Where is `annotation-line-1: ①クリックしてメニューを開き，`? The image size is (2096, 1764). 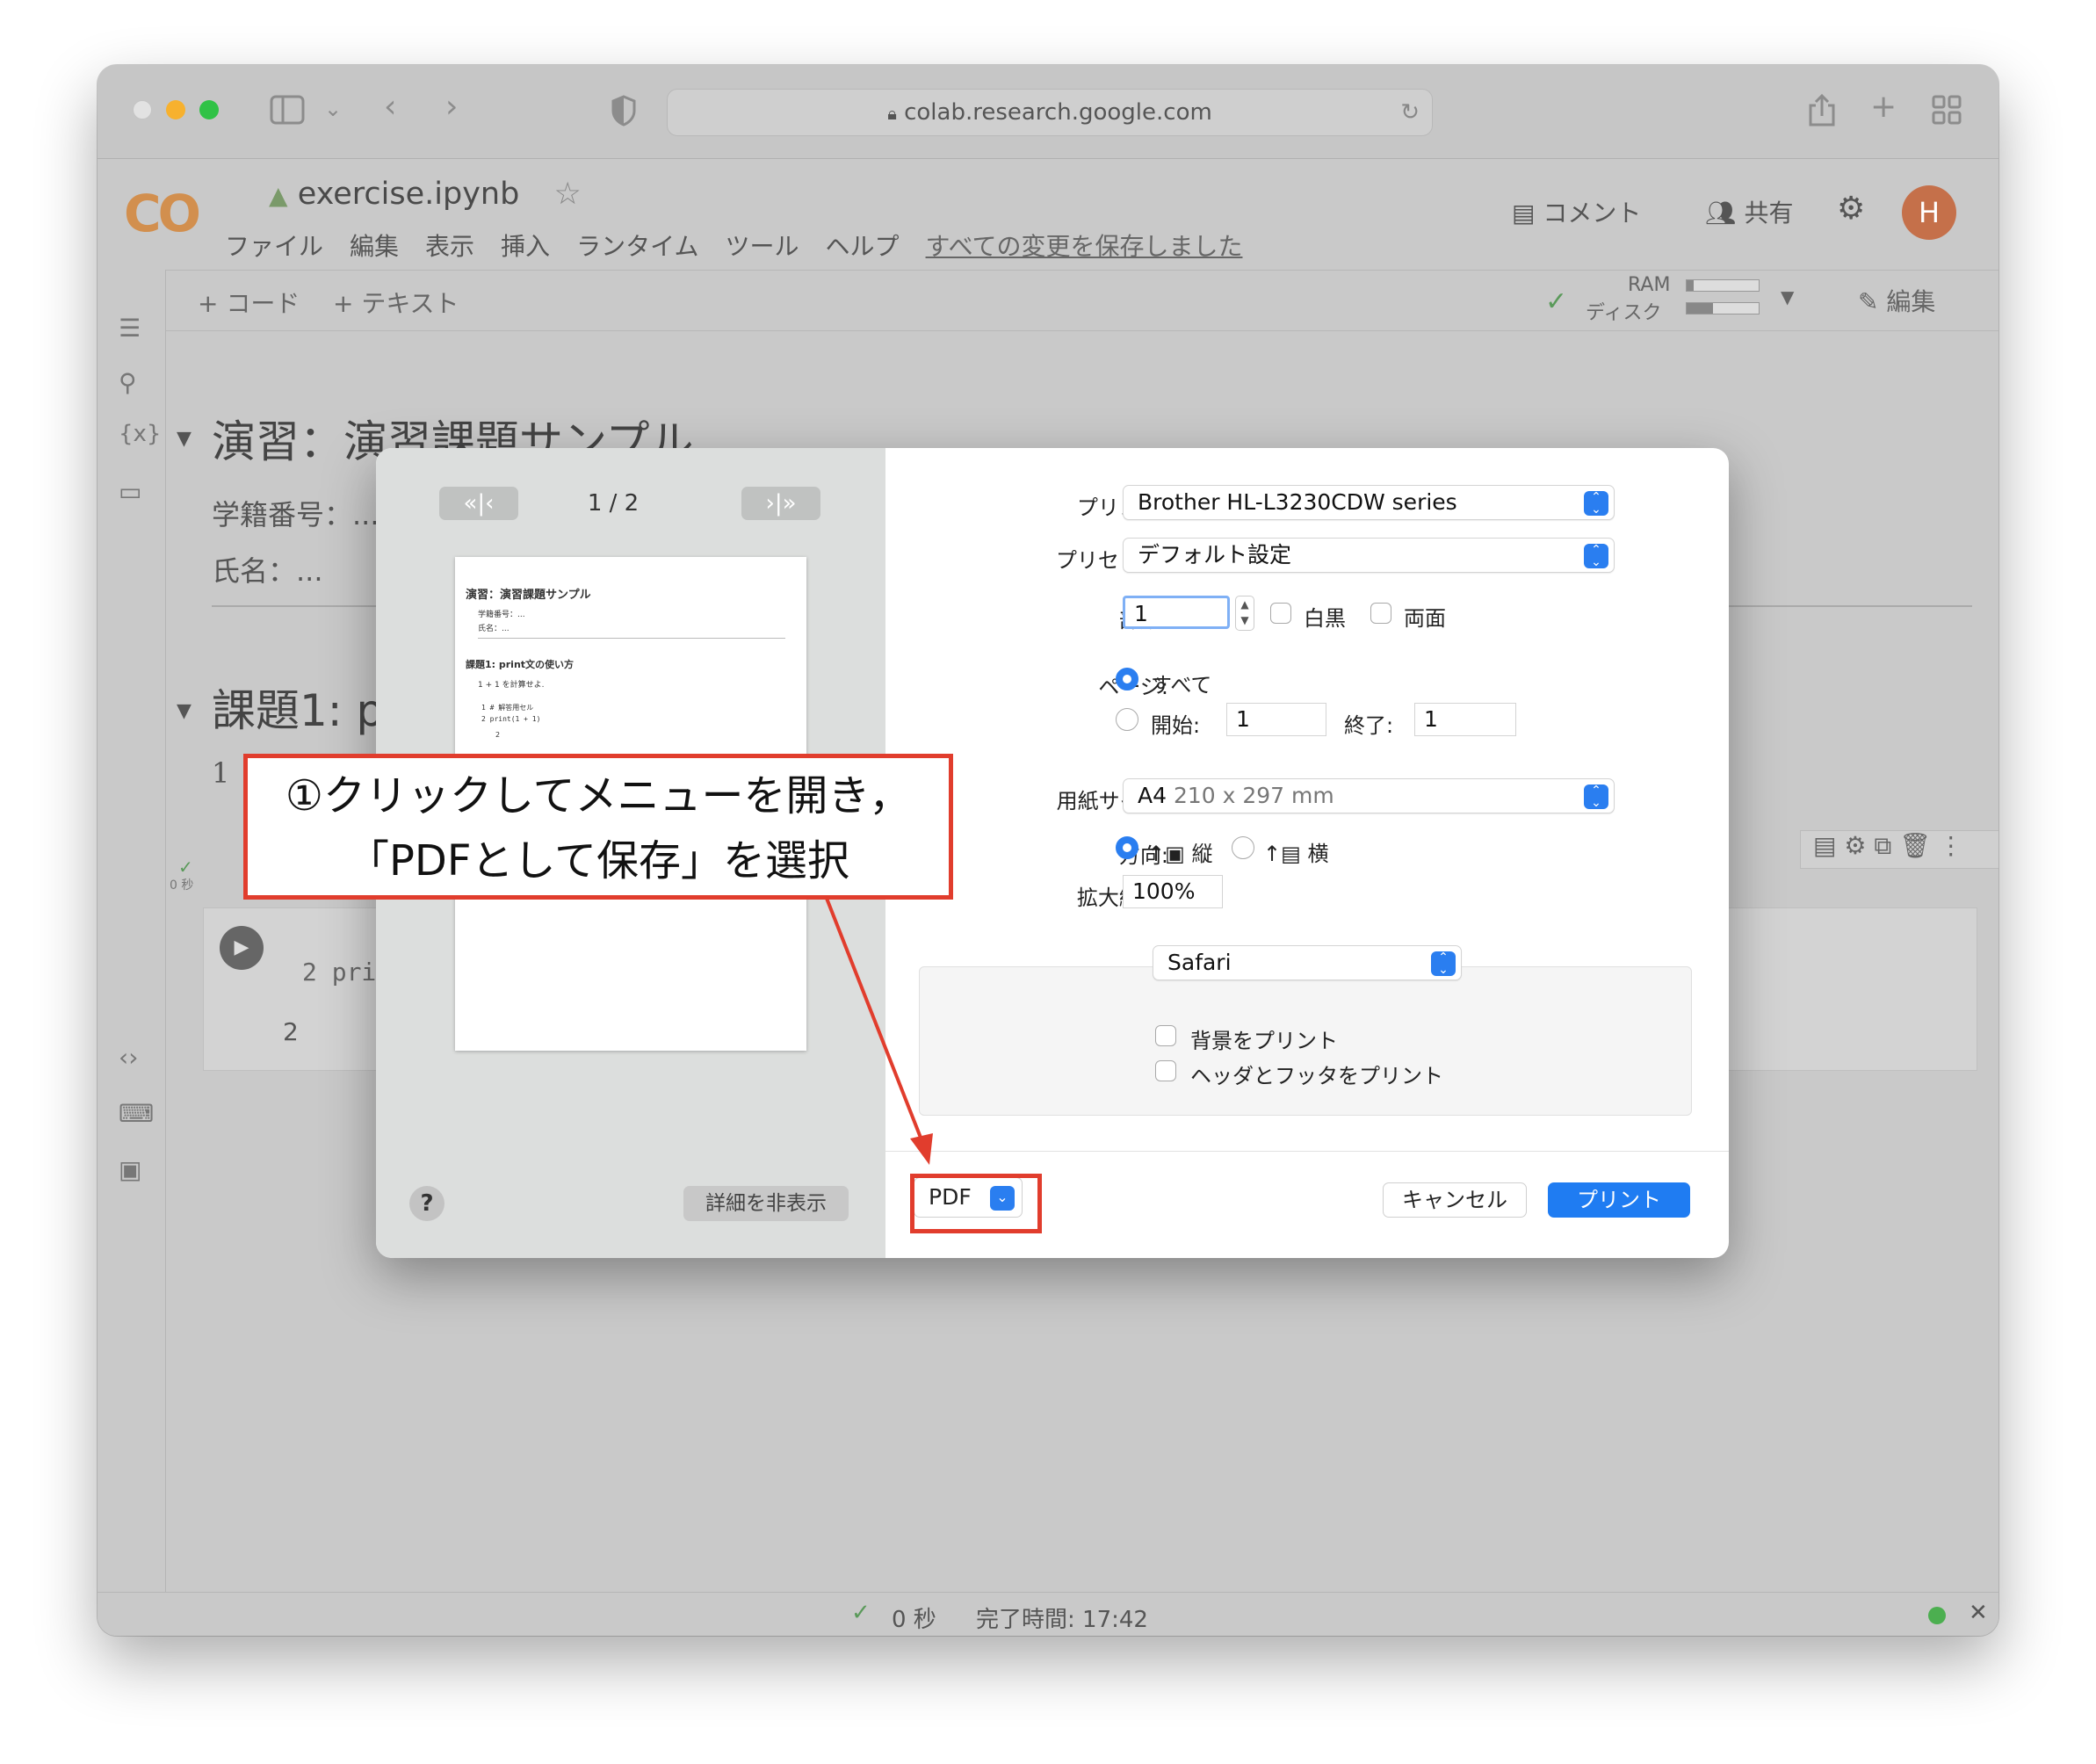
annotation-line-1: ①クリックしてメニューを開き， is located at coordinates (598, 796).